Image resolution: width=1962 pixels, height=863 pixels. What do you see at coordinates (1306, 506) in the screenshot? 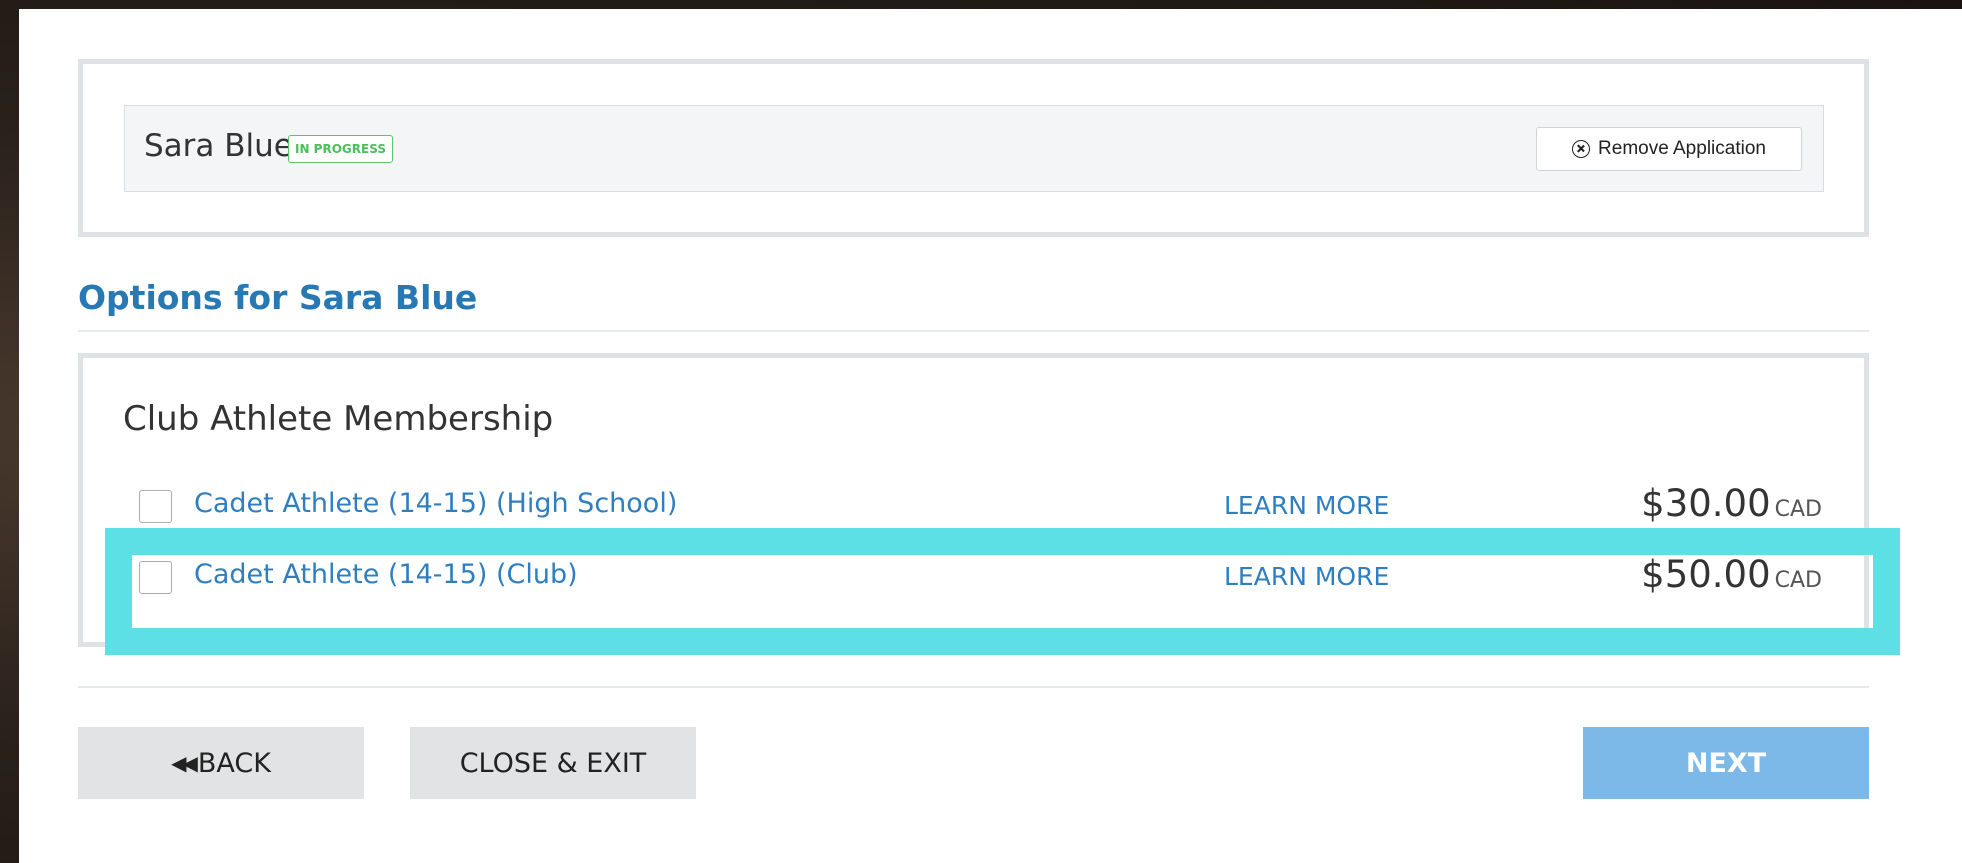
I see `learn-more-link-high-school: LEARN MORE` at bounding box center [1306, 506].